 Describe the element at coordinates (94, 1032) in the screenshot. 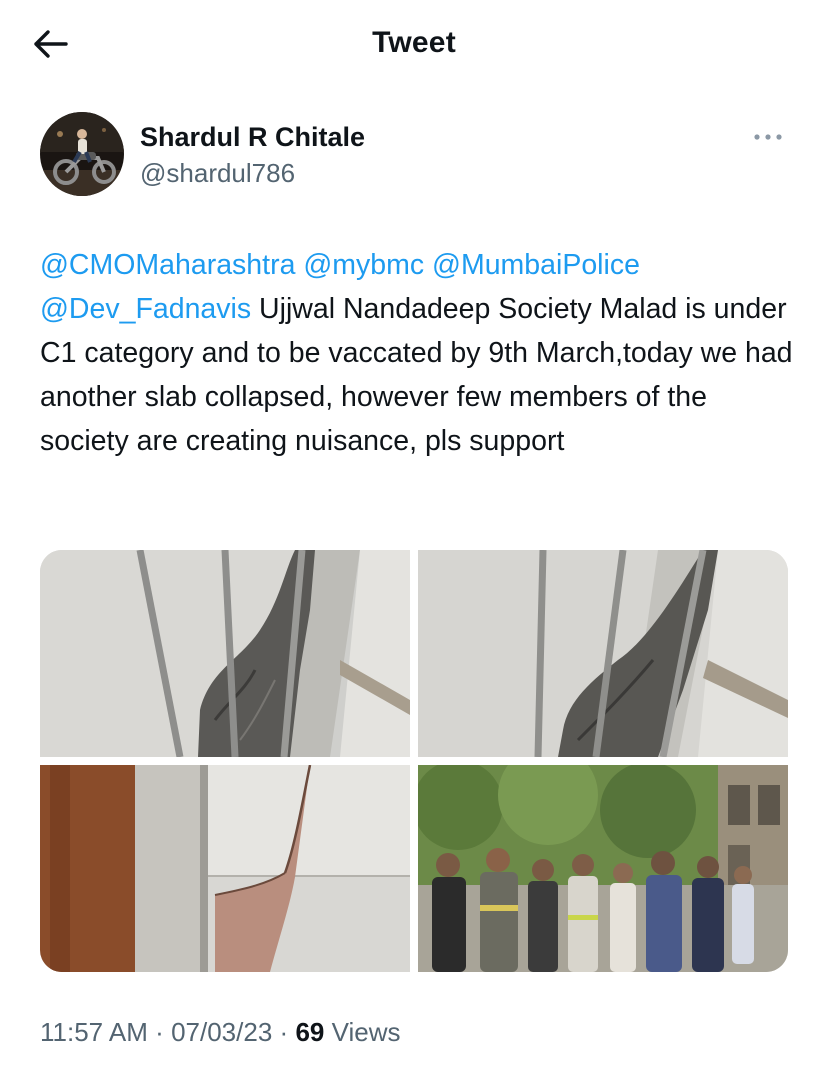

I see `tweet-time: 11:57 AM` at that location.